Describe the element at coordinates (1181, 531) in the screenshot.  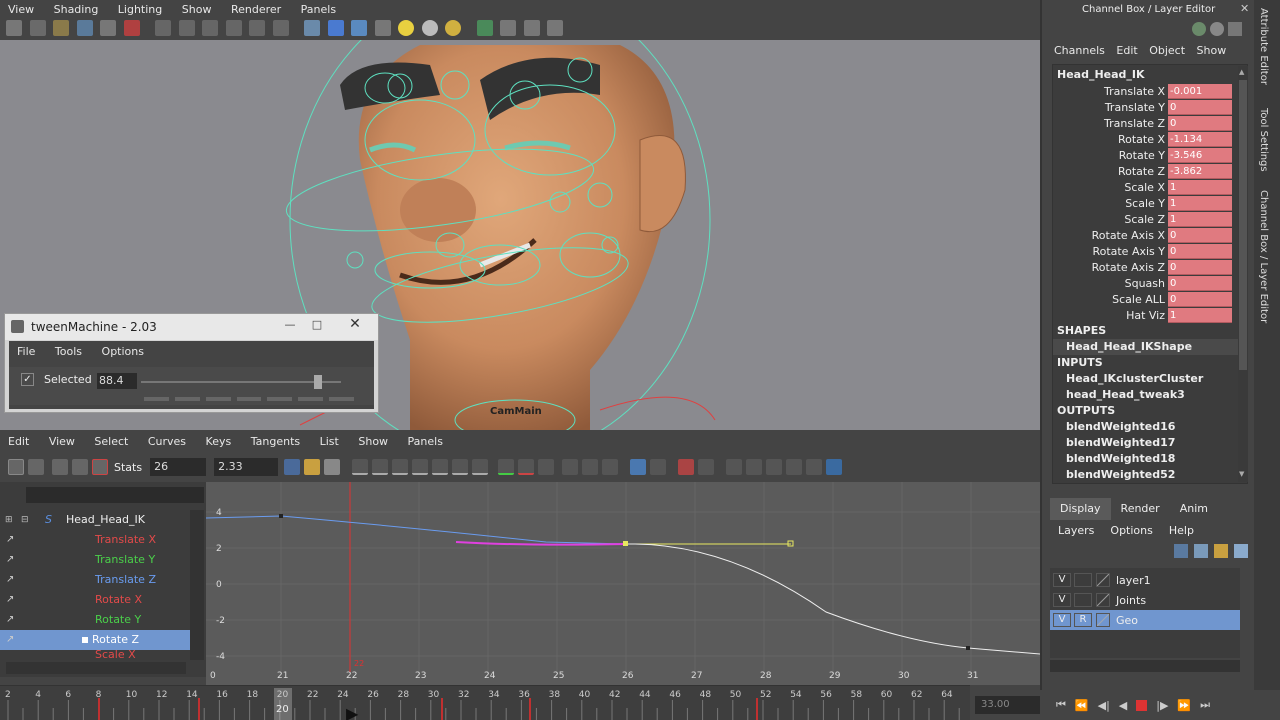
I see `layer-menu-help: Help` at that location.